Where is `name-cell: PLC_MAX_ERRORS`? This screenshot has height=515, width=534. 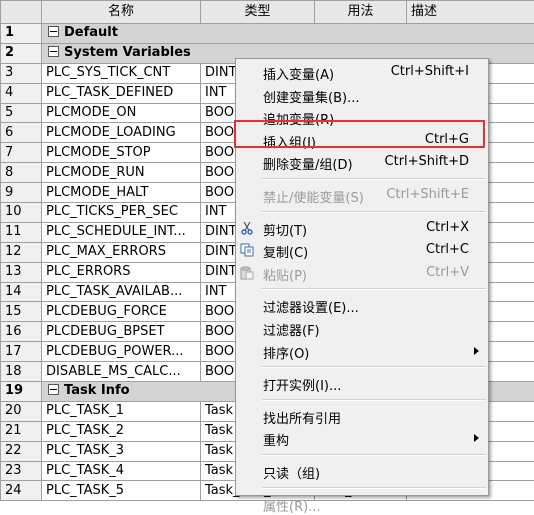 name-cell: PLC_MAX_ERRORS is located at coordinates (121, 252).